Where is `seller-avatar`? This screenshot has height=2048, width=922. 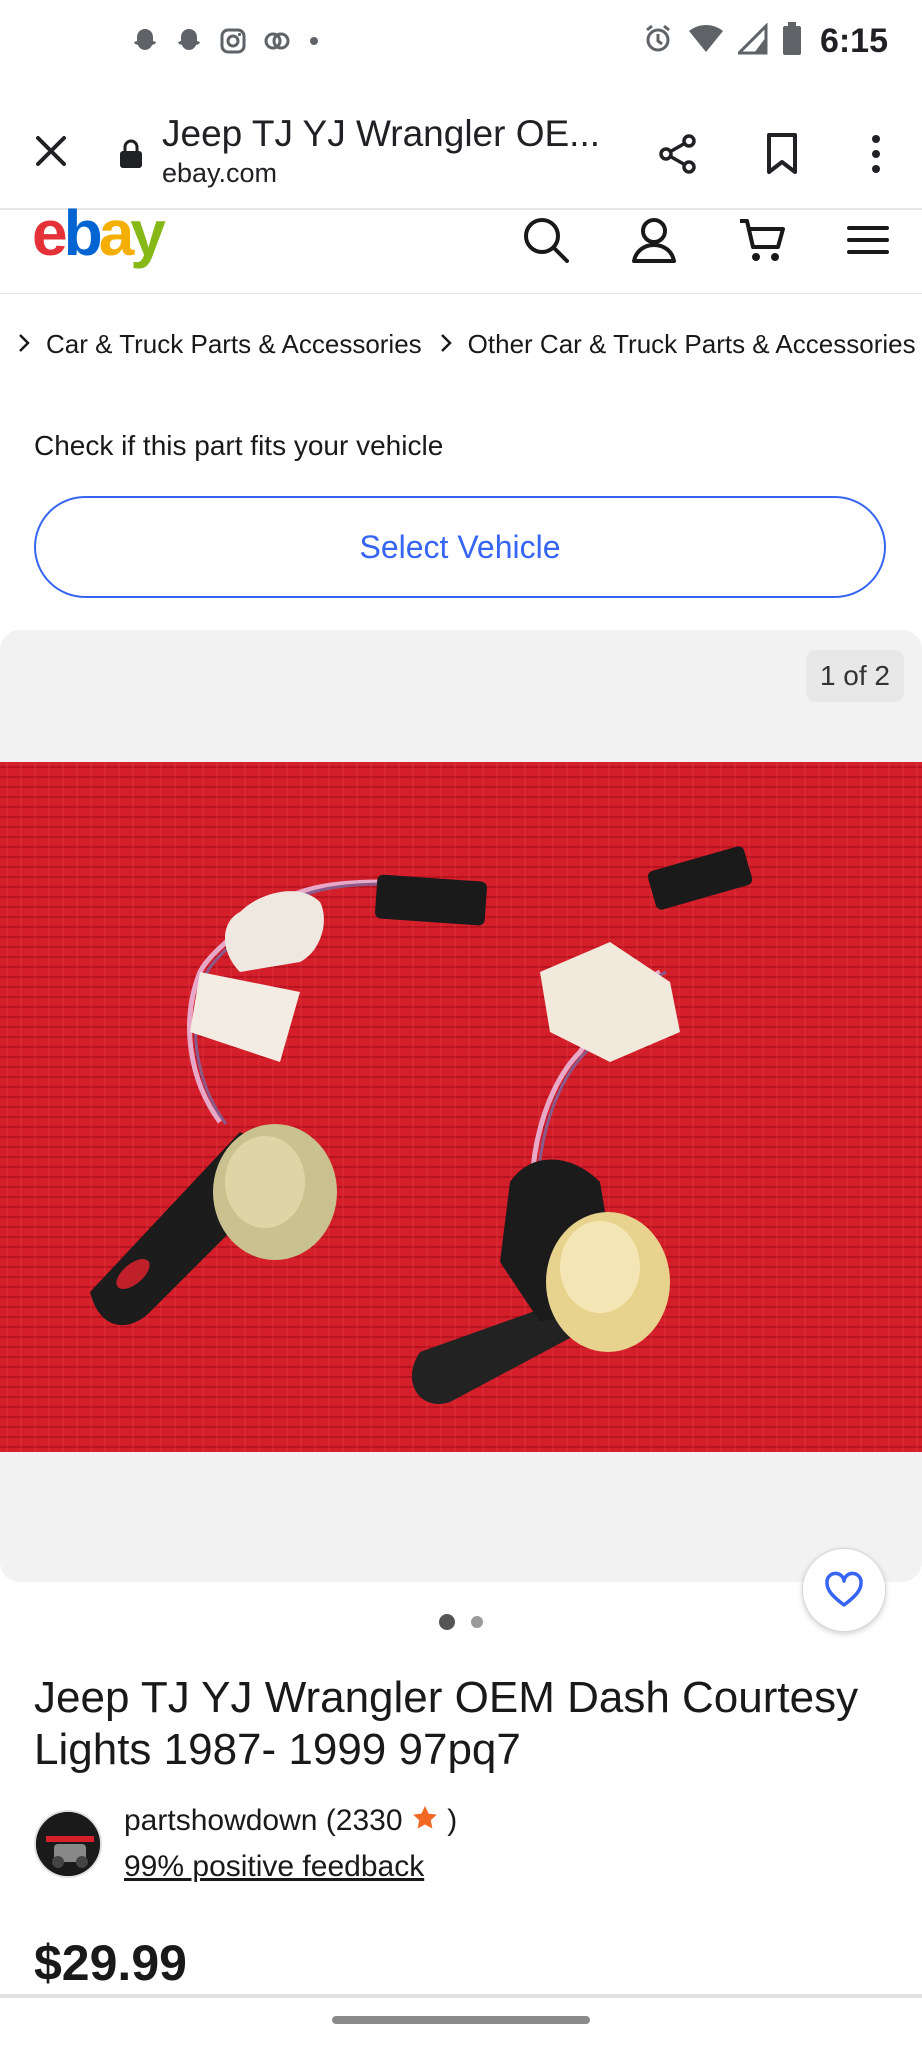 seller-avatar is located at coordinates (68, 1844).